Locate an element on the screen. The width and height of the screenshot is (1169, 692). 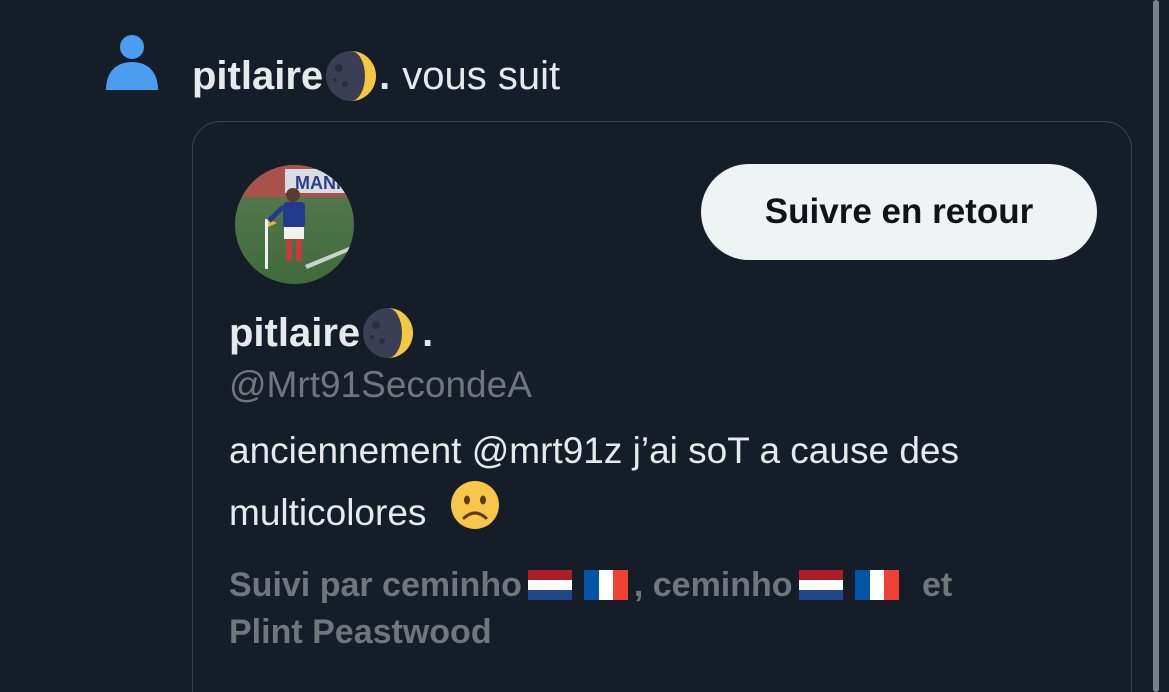
followed-by-separator: , ceminho is located at coordinates (713, 585).